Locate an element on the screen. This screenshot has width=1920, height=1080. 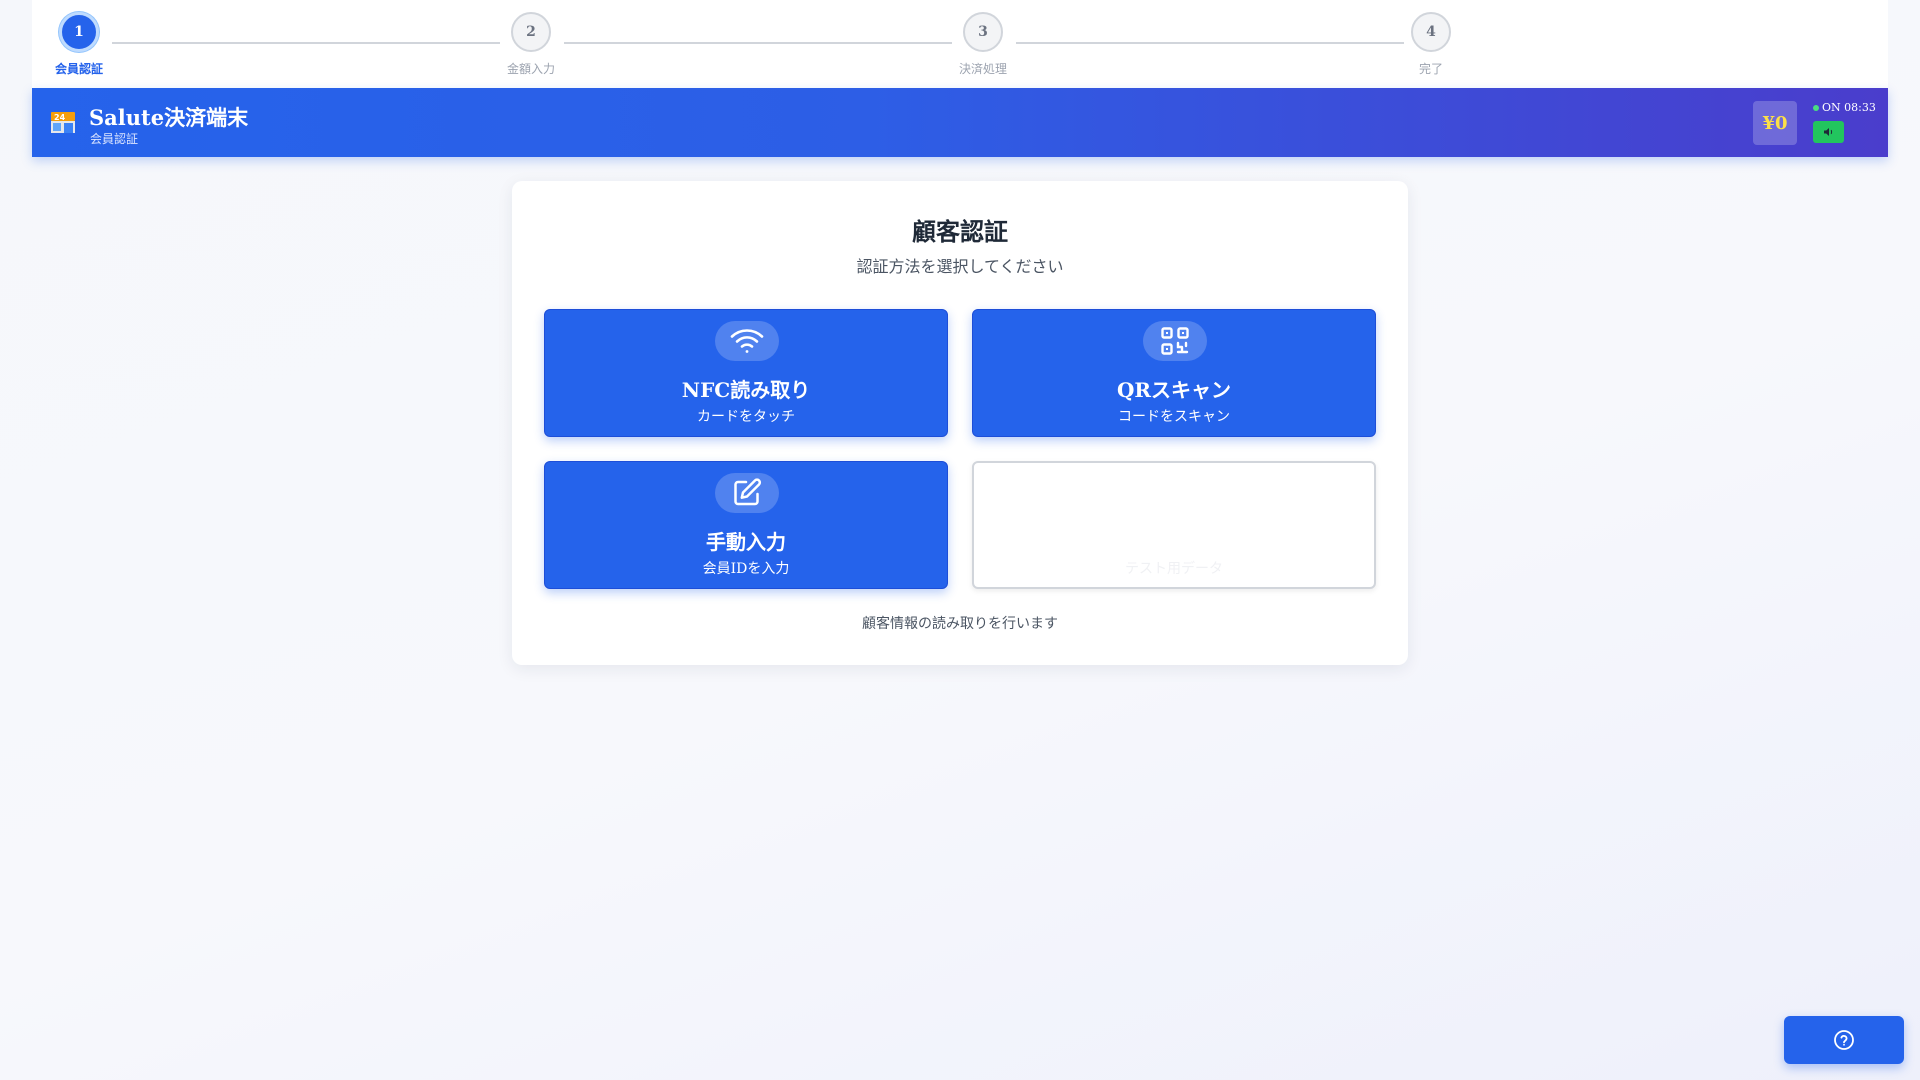
method-title: NFC読み取り is located at coordinates (746, 390).